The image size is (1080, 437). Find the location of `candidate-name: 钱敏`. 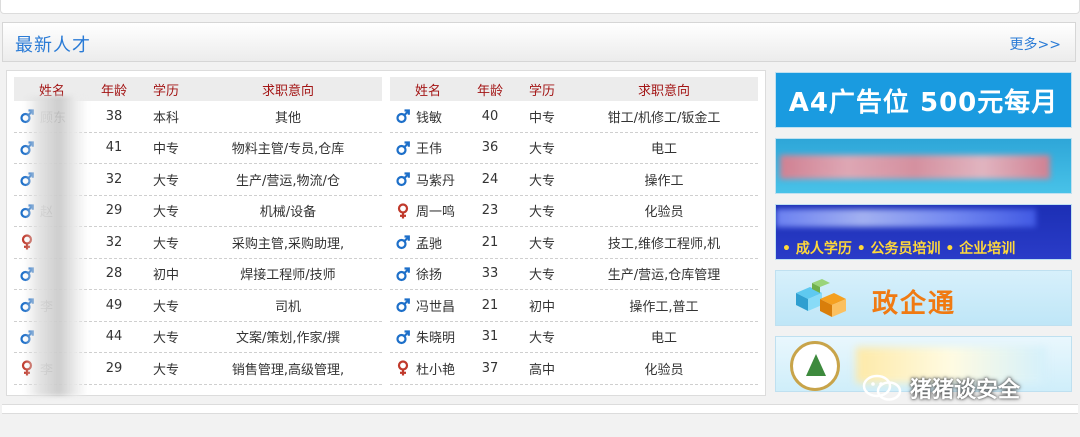

candidate-name: 钱敏 is located at coordinates (429, 116).